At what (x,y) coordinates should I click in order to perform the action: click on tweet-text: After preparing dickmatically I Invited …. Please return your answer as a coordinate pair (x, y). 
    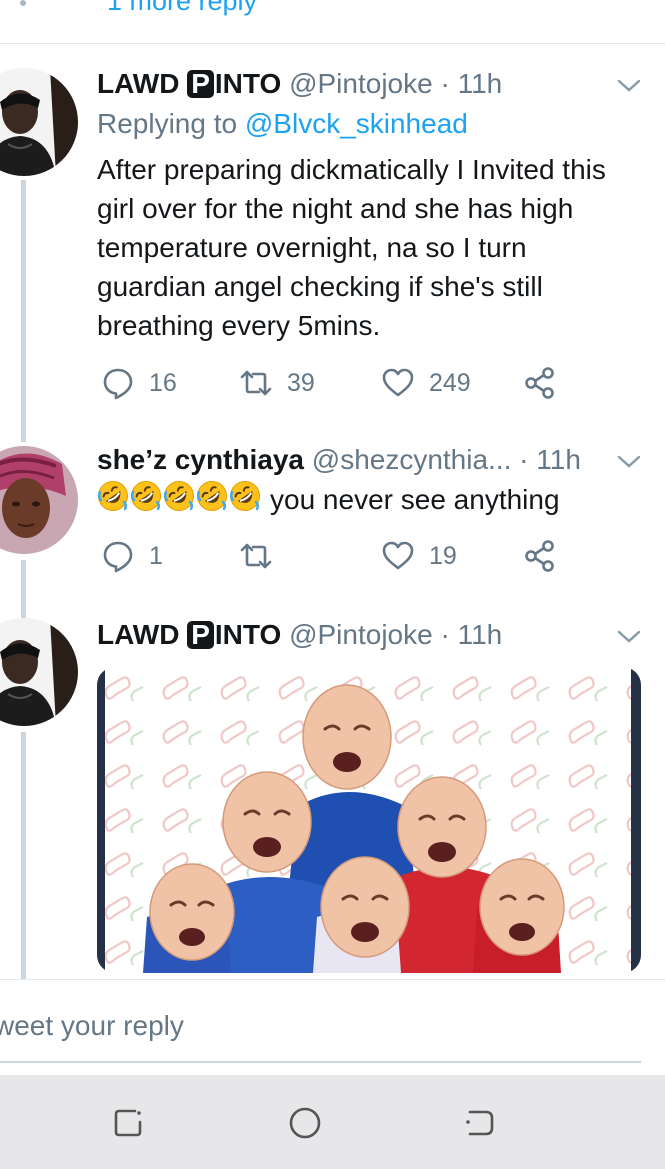
    Looking at the image, I should click on (351, 247).